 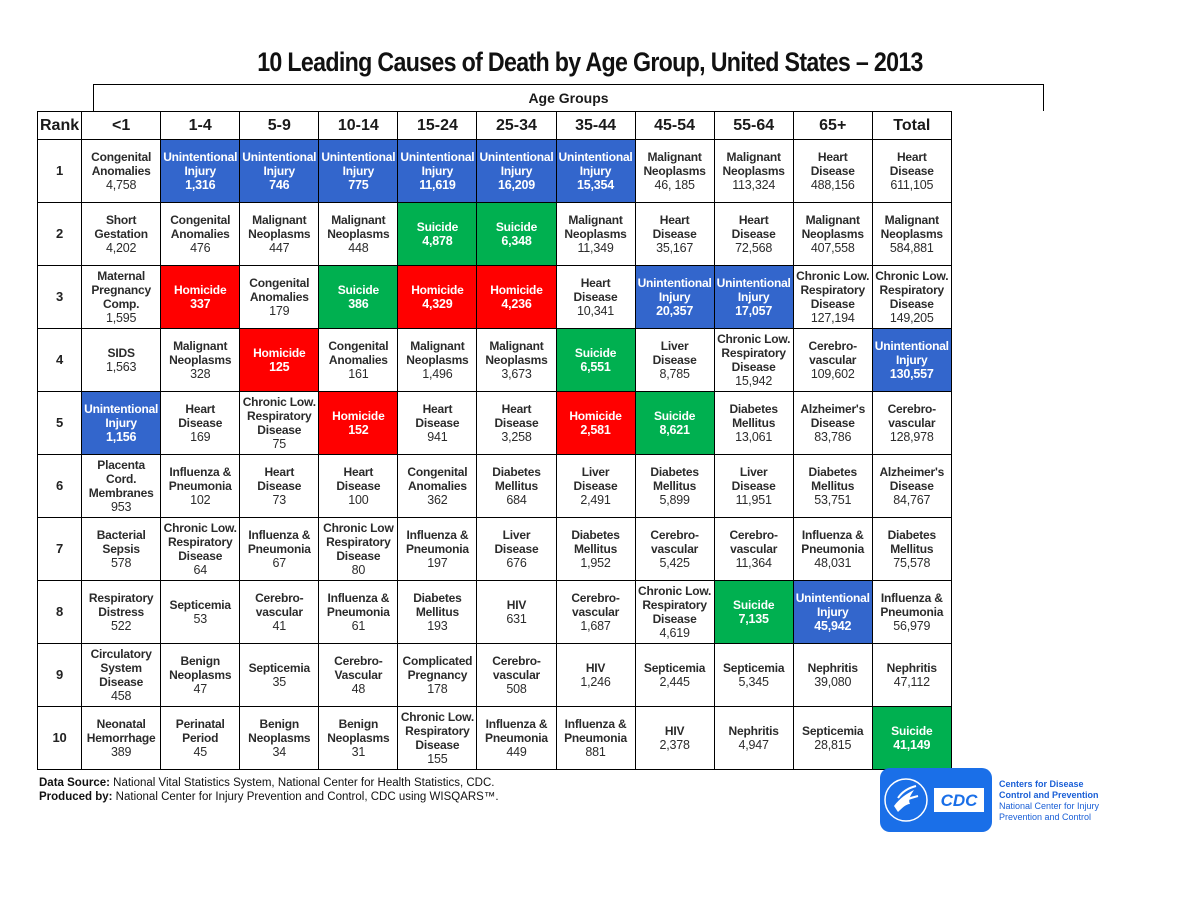 I want to click on rank-cell: 10, so click(x=59, y=738).